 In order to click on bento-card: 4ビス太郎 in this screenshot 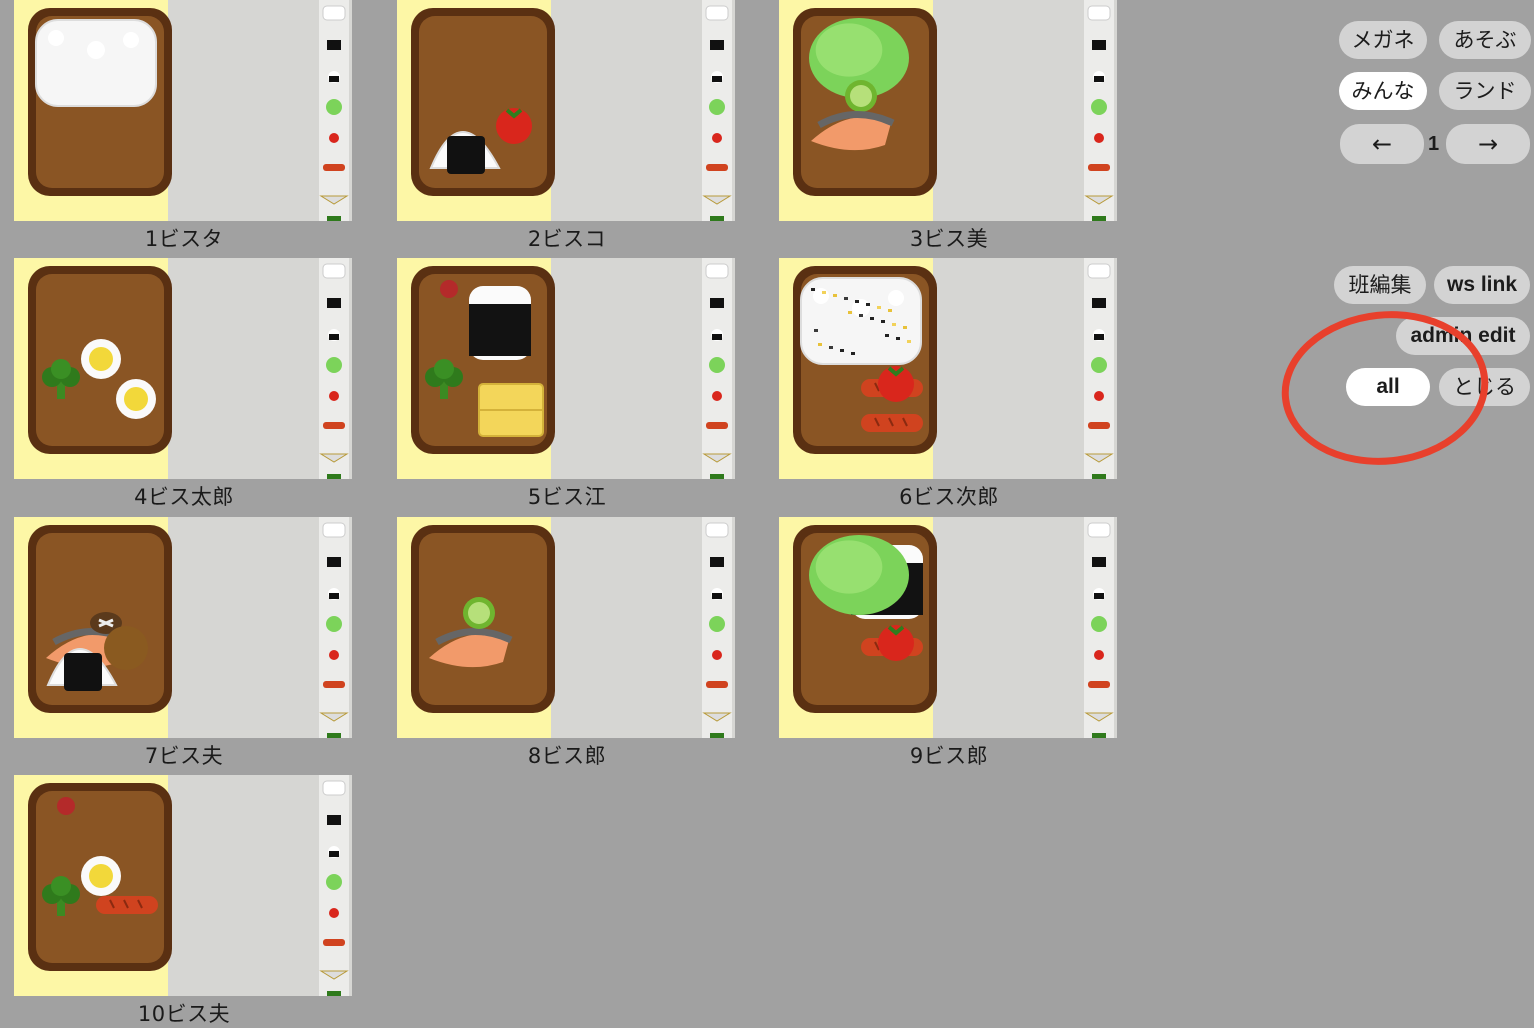, I will do `click(184, 384)`.